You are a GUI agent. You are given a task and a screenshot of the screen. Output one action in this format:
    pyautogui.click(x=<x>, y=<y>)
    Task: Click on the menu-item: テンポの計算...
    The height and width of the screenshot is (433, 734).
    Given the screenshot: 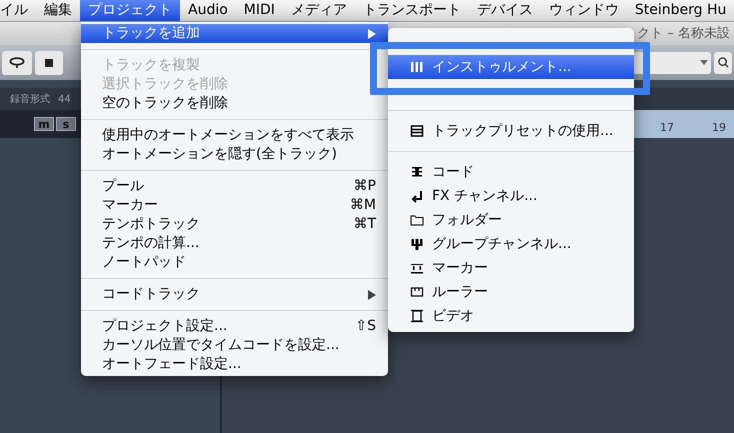 What is the action you would take?
    pyautogui.click(x=234, y=243)
    